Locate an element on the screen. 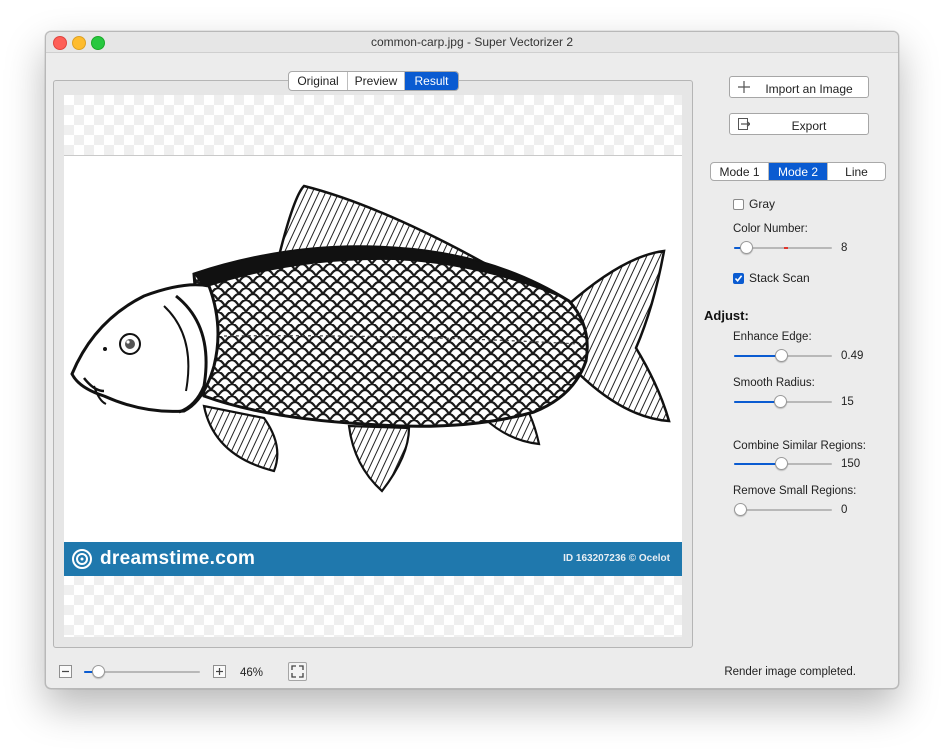 The height and width of the screenshot is (750, 943). remove-regions-slider is located at coordinates (783, 510).